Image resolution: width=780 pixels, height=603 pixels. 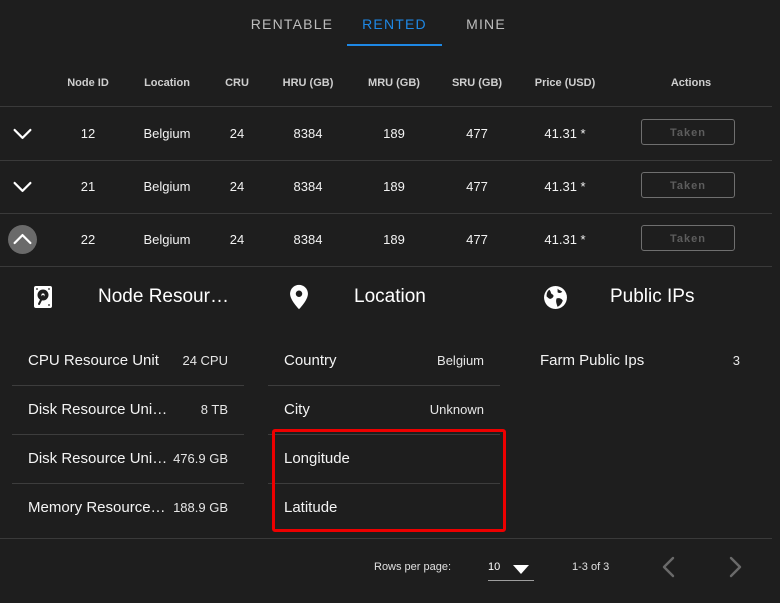 What do you see at coordinates (652, 296) in the screenshot?
I see `section-title-public-ips: Public IPs` at bounding box center [652, 296].